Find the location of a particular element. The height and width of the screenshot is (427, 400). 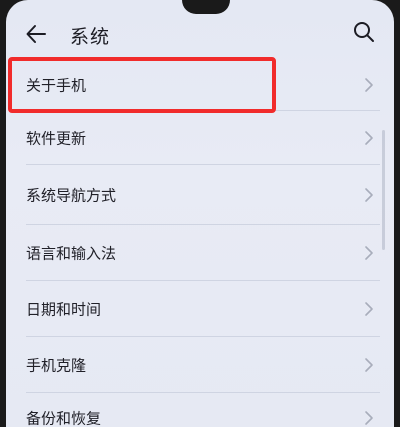

page-title: 系统 is located at coordinates (90, 37).